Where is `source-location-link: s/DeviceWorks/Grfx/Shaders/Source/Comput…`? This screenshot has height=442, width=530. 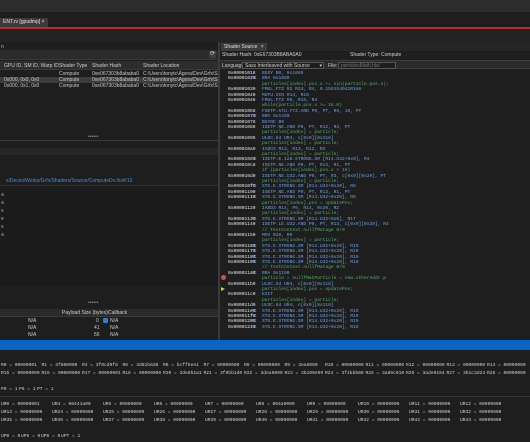
source-location-link: s/DeviceWorks/Grfx/Shaders/Source/Comput… is located at coordinates (69, 181).